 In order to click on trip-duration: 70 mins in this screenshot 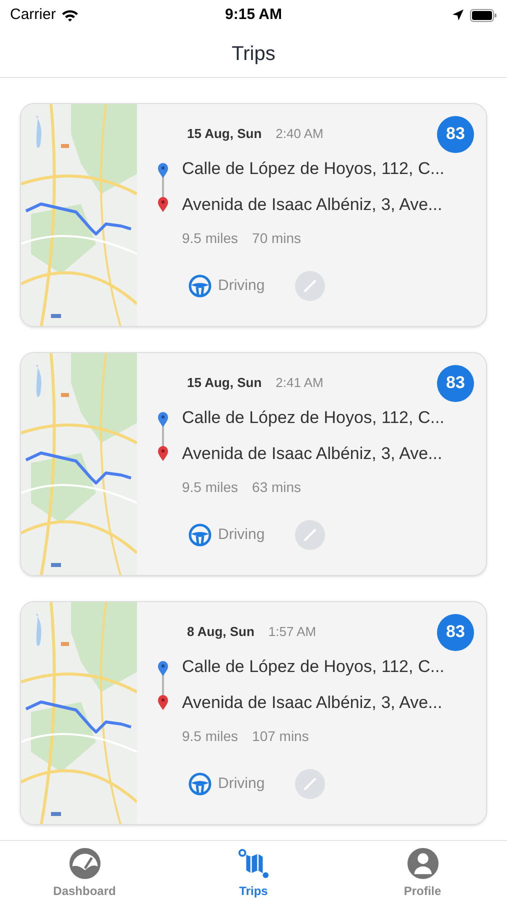, I will do `click(277, 238)`.